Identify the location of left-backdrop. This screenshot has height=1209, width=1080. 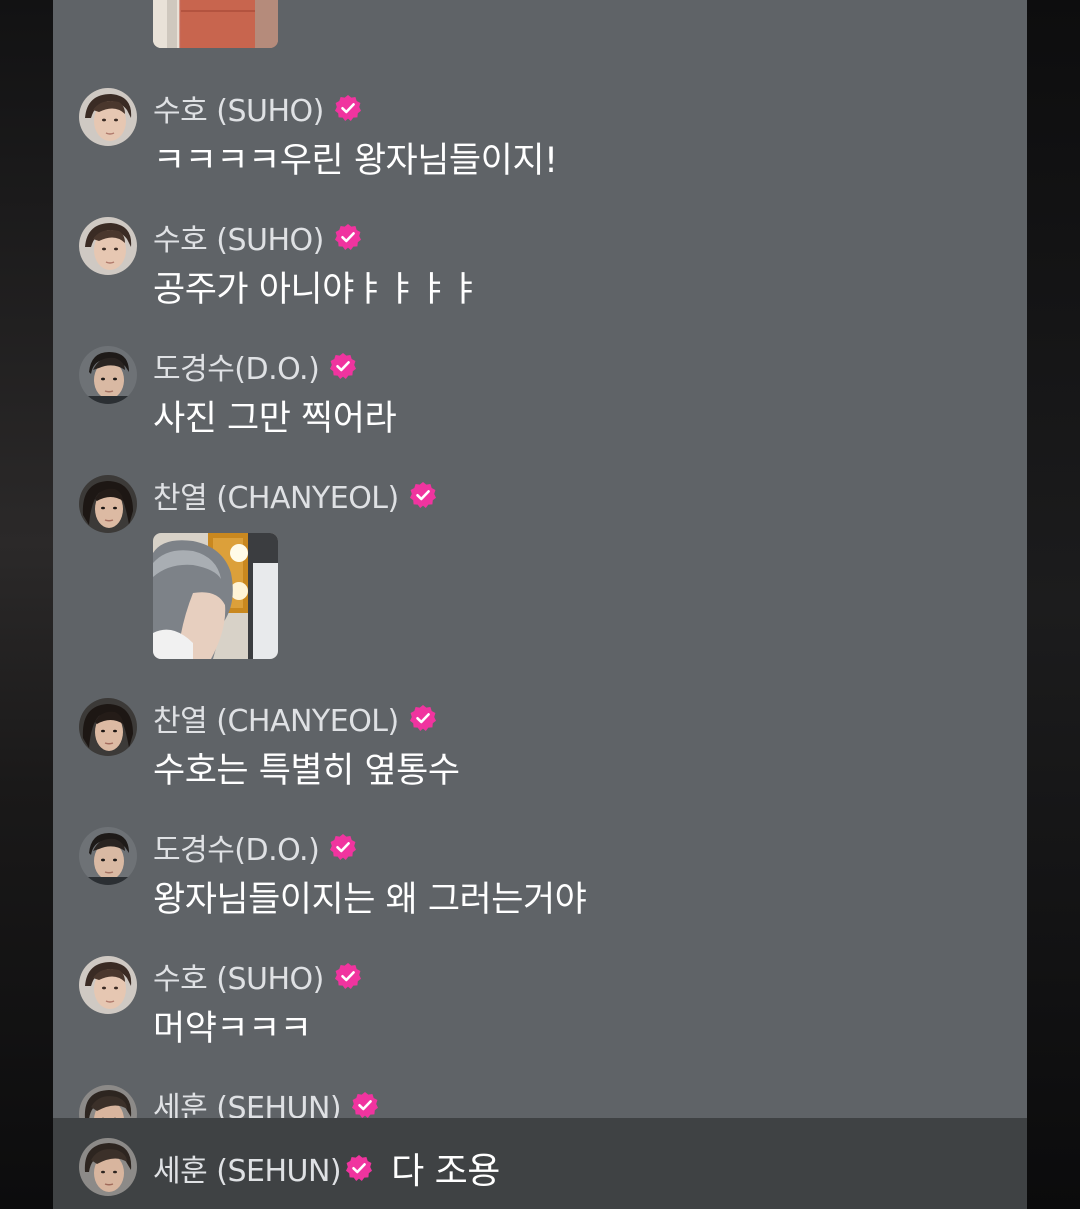
(26, 604).